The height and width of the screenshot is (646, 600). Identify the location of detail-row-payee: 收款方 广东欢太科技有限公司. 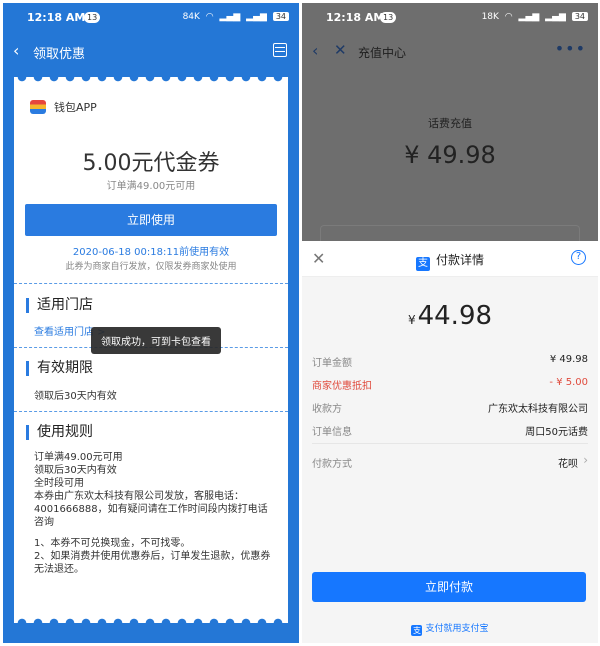
(450, 406).